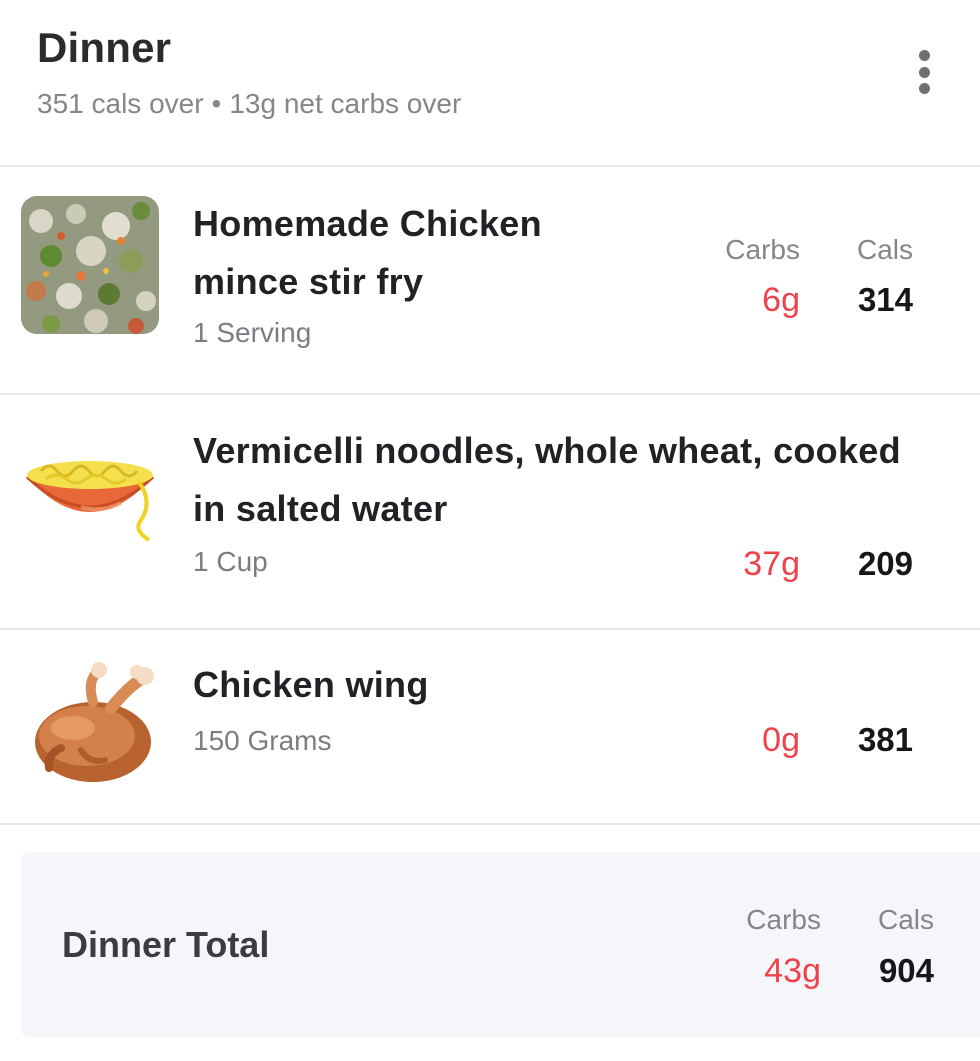 This screenshot has width=980, height=1061. Describe the element at coordinates (230, 561) in the screenshot. I see `serving-size: 1 Cup` at that location.